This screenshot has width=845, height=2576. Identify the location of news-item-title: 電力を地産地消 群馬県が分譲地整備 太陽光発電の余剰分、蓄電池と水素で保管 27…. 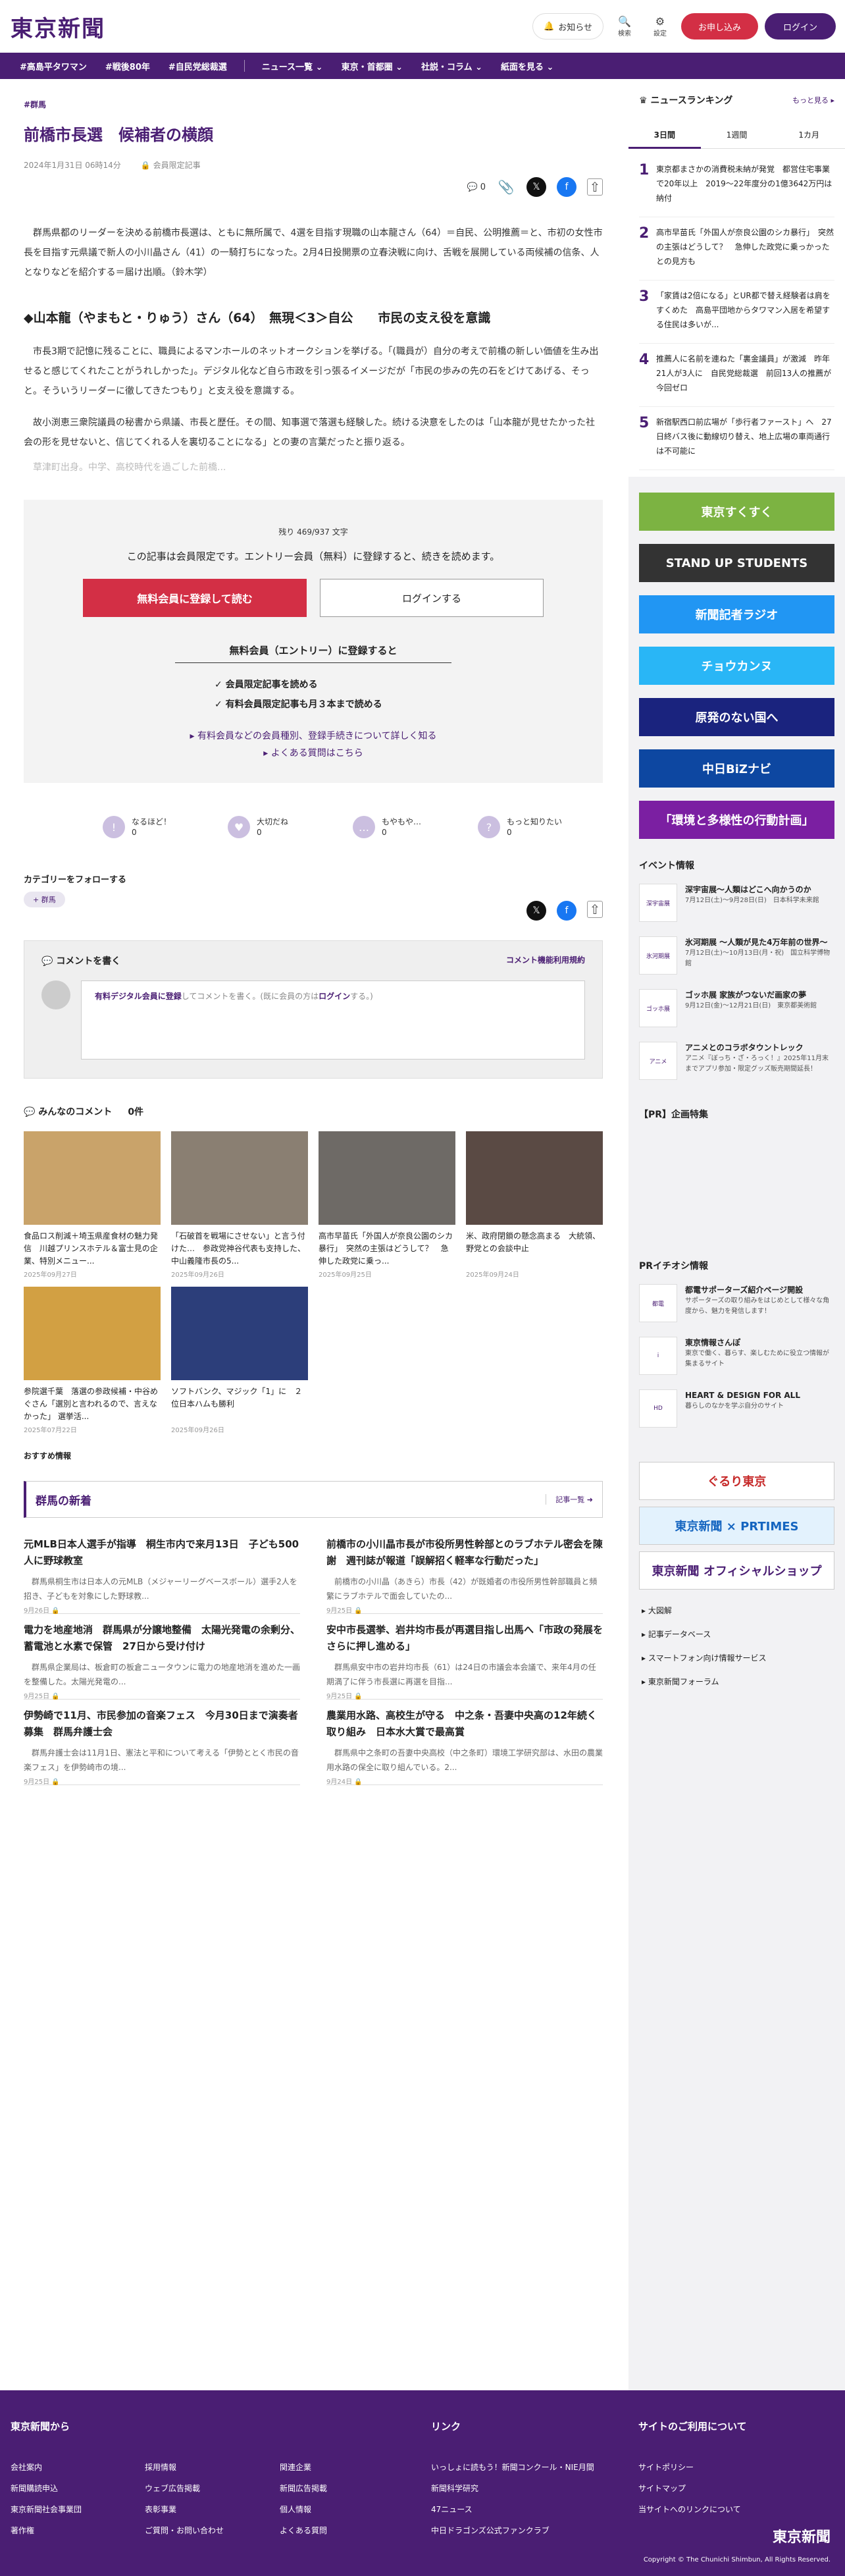
(162, 1639).